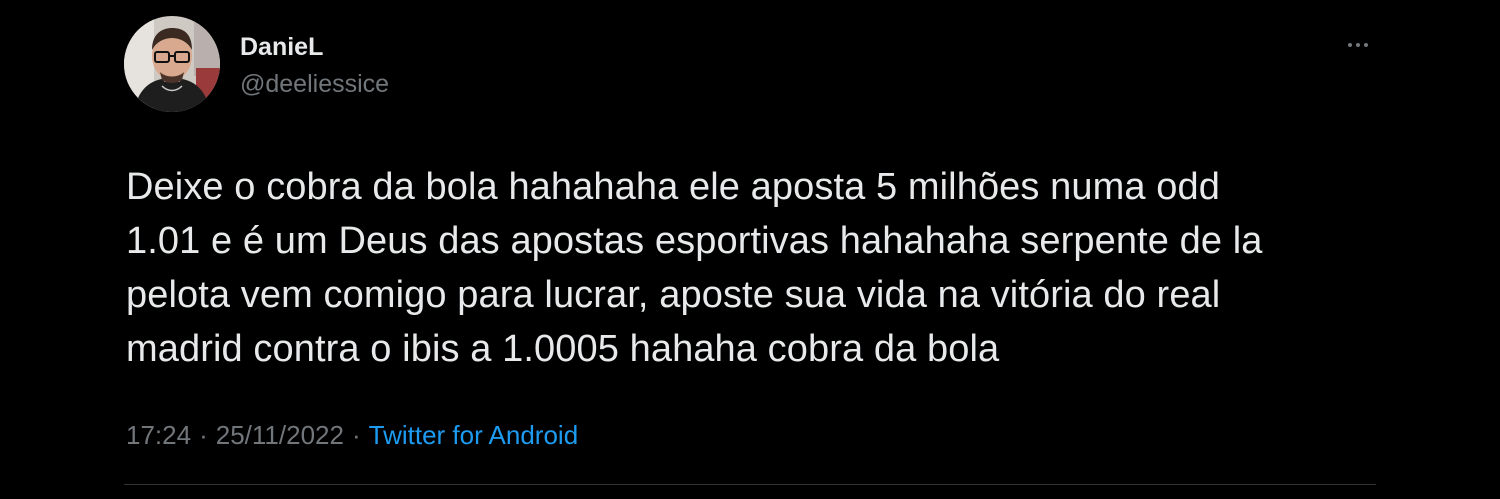 The image size is (1500, 499). I want to click on tweet-source-link: Twitter for Android, so click(474, 435).